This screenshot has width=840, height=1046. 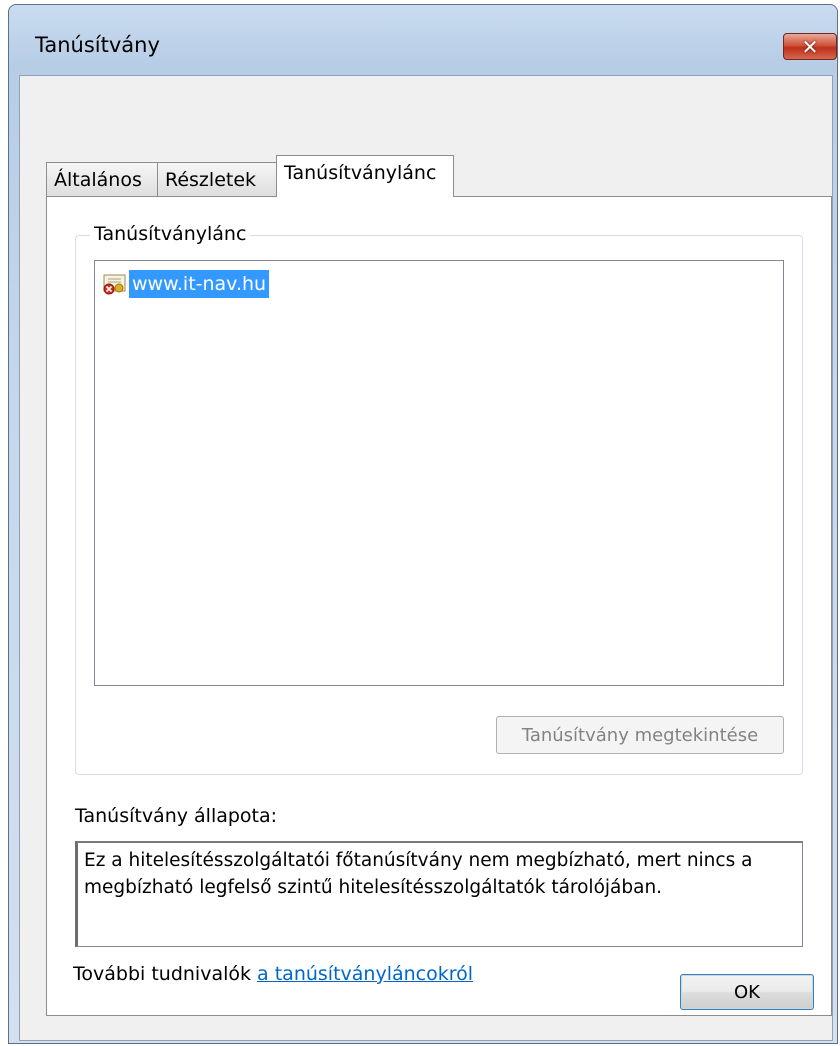 I want to click on certificate-error-icon, so click(x=115, y=284).